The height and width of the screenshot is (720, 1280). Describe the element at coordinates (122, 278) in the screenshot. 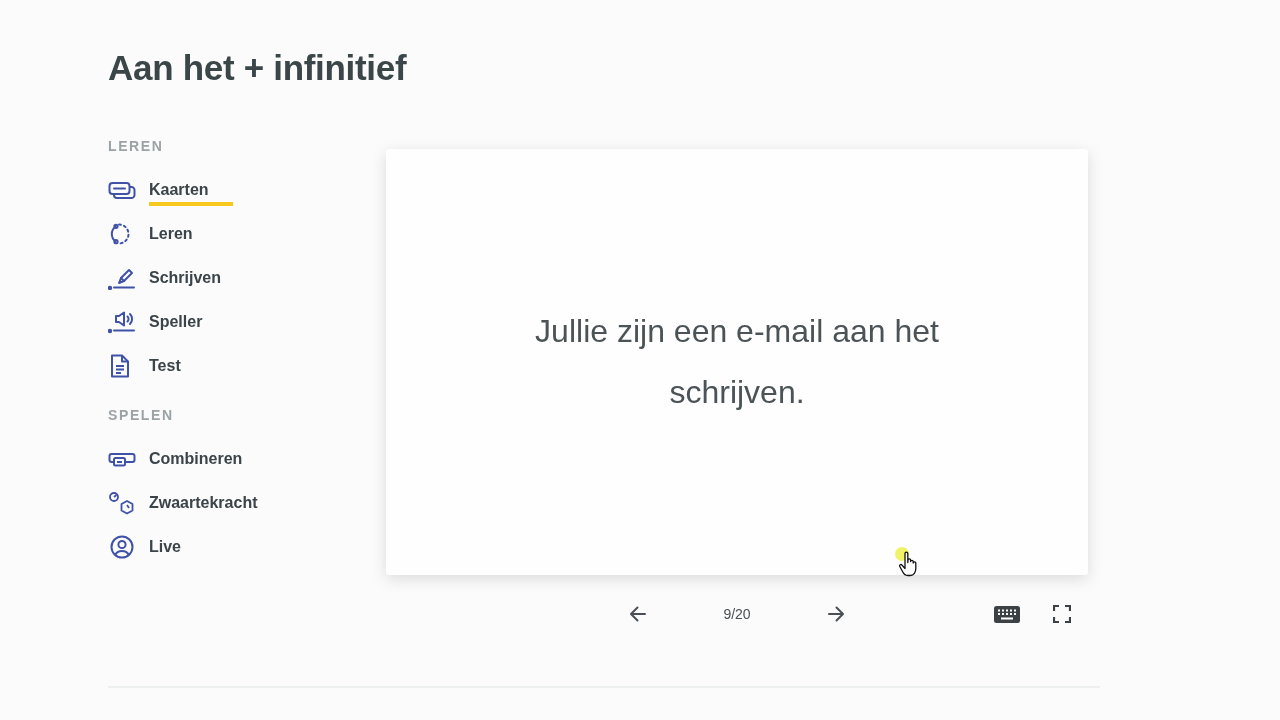

I see `pen-icon` at that location.